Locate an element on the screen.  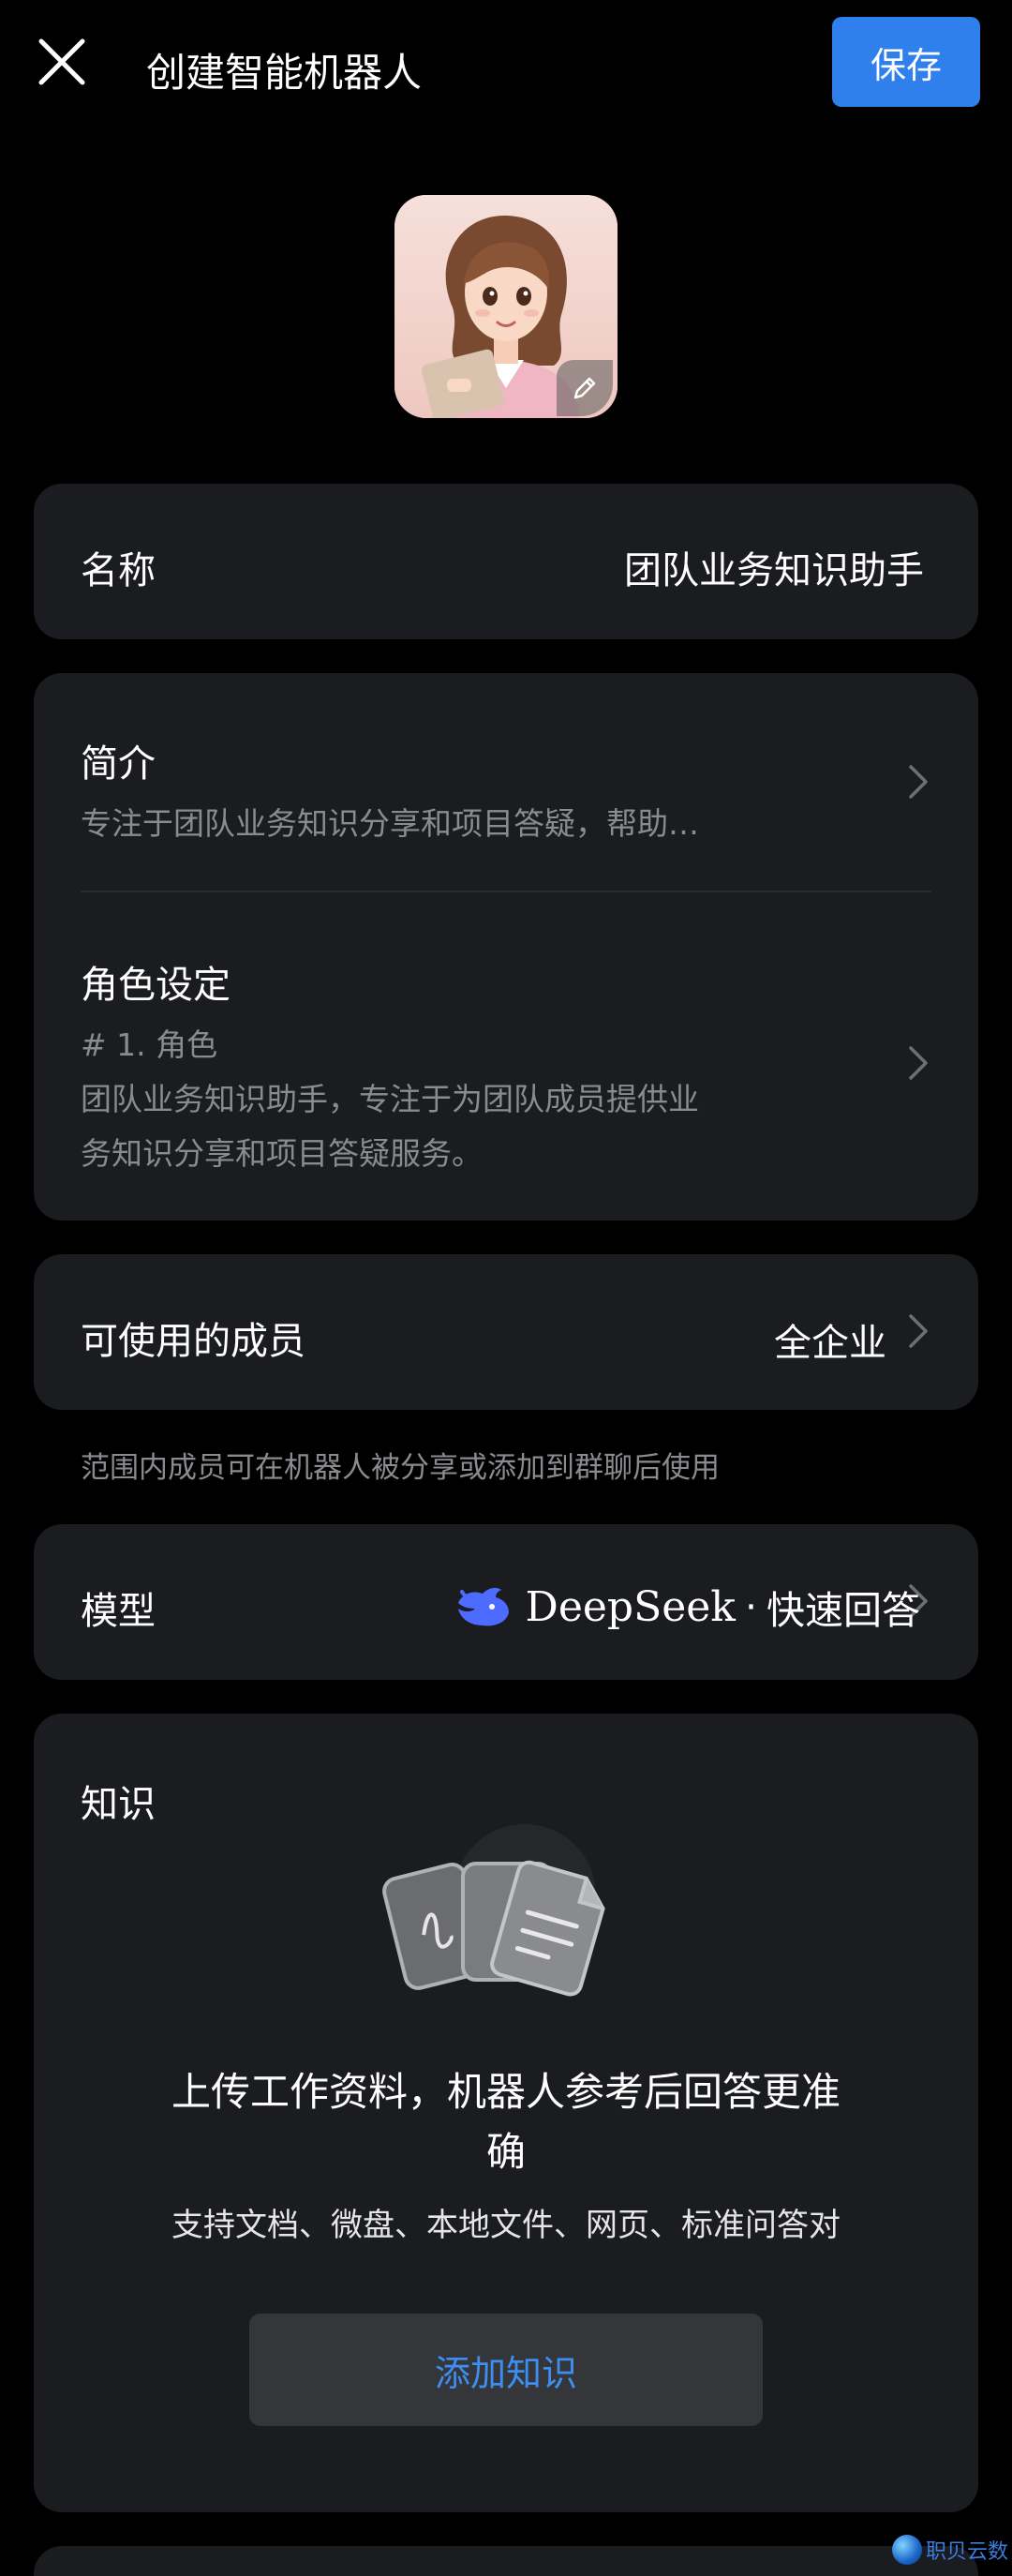
name-value: 团队业务知识助手 is located at coordinates (774, 567).